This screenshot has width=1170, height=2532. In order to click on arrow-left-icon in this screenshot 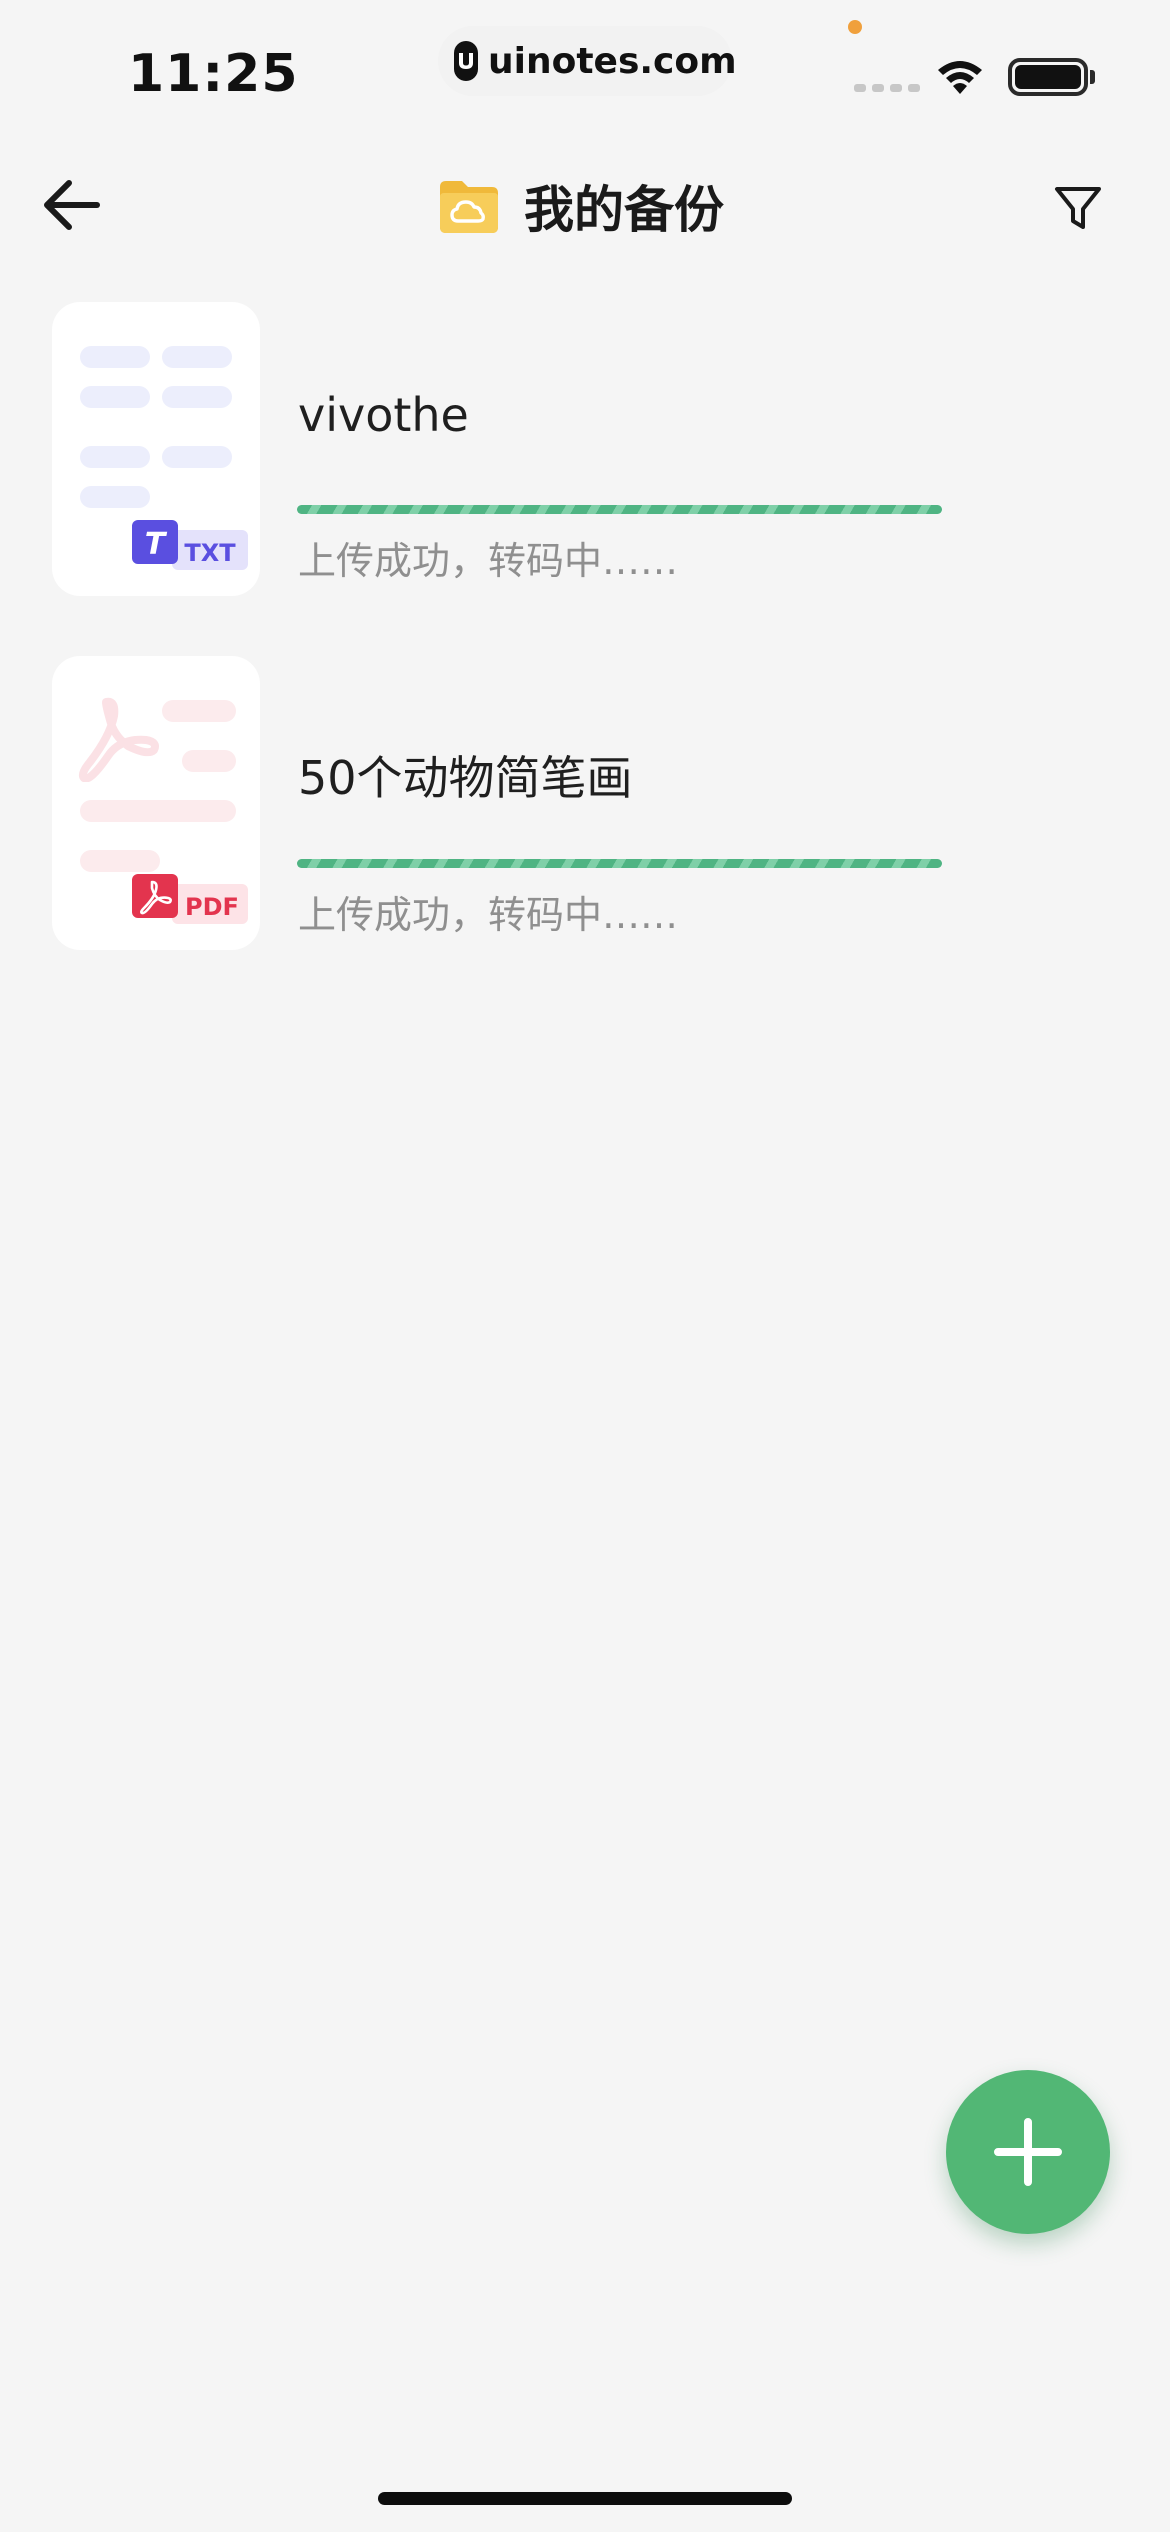, I will do `click(72, 205)`.